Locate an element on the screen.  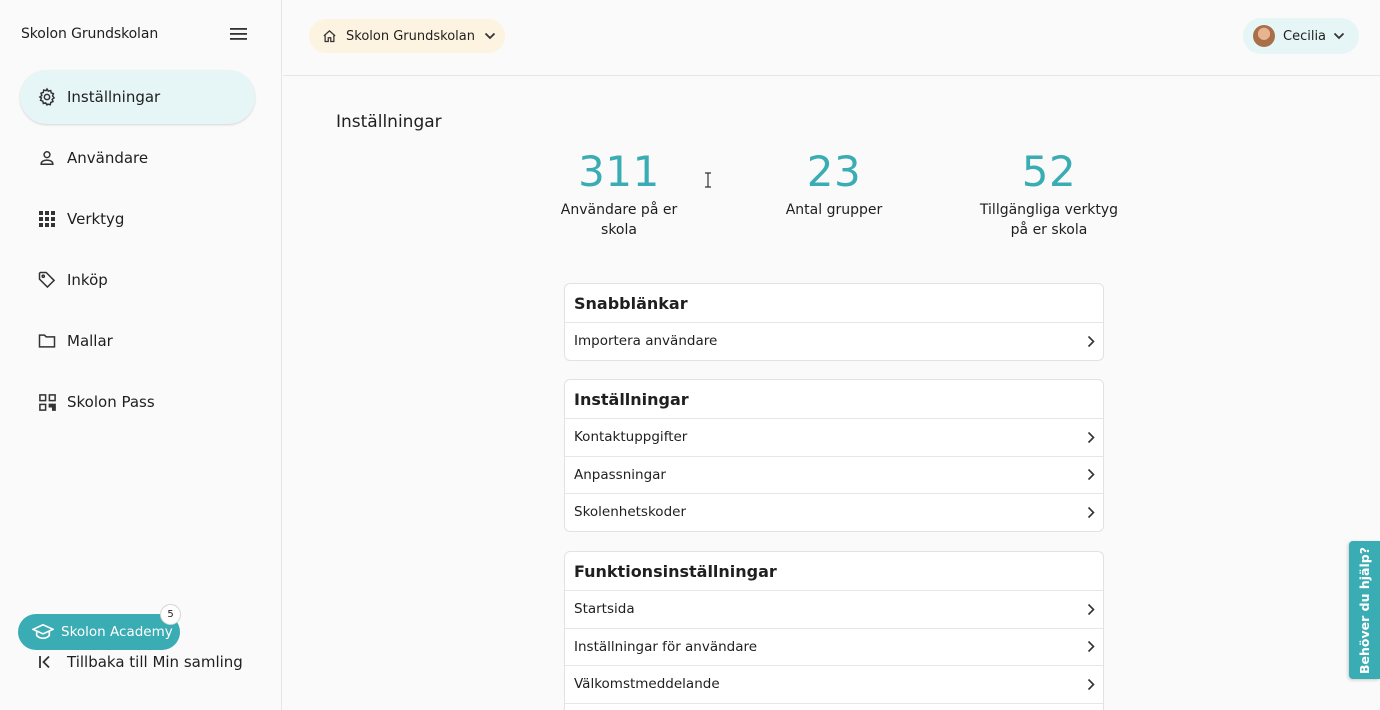
sidebar-item-inkop: Inköp is located at coordinates (137, 280).